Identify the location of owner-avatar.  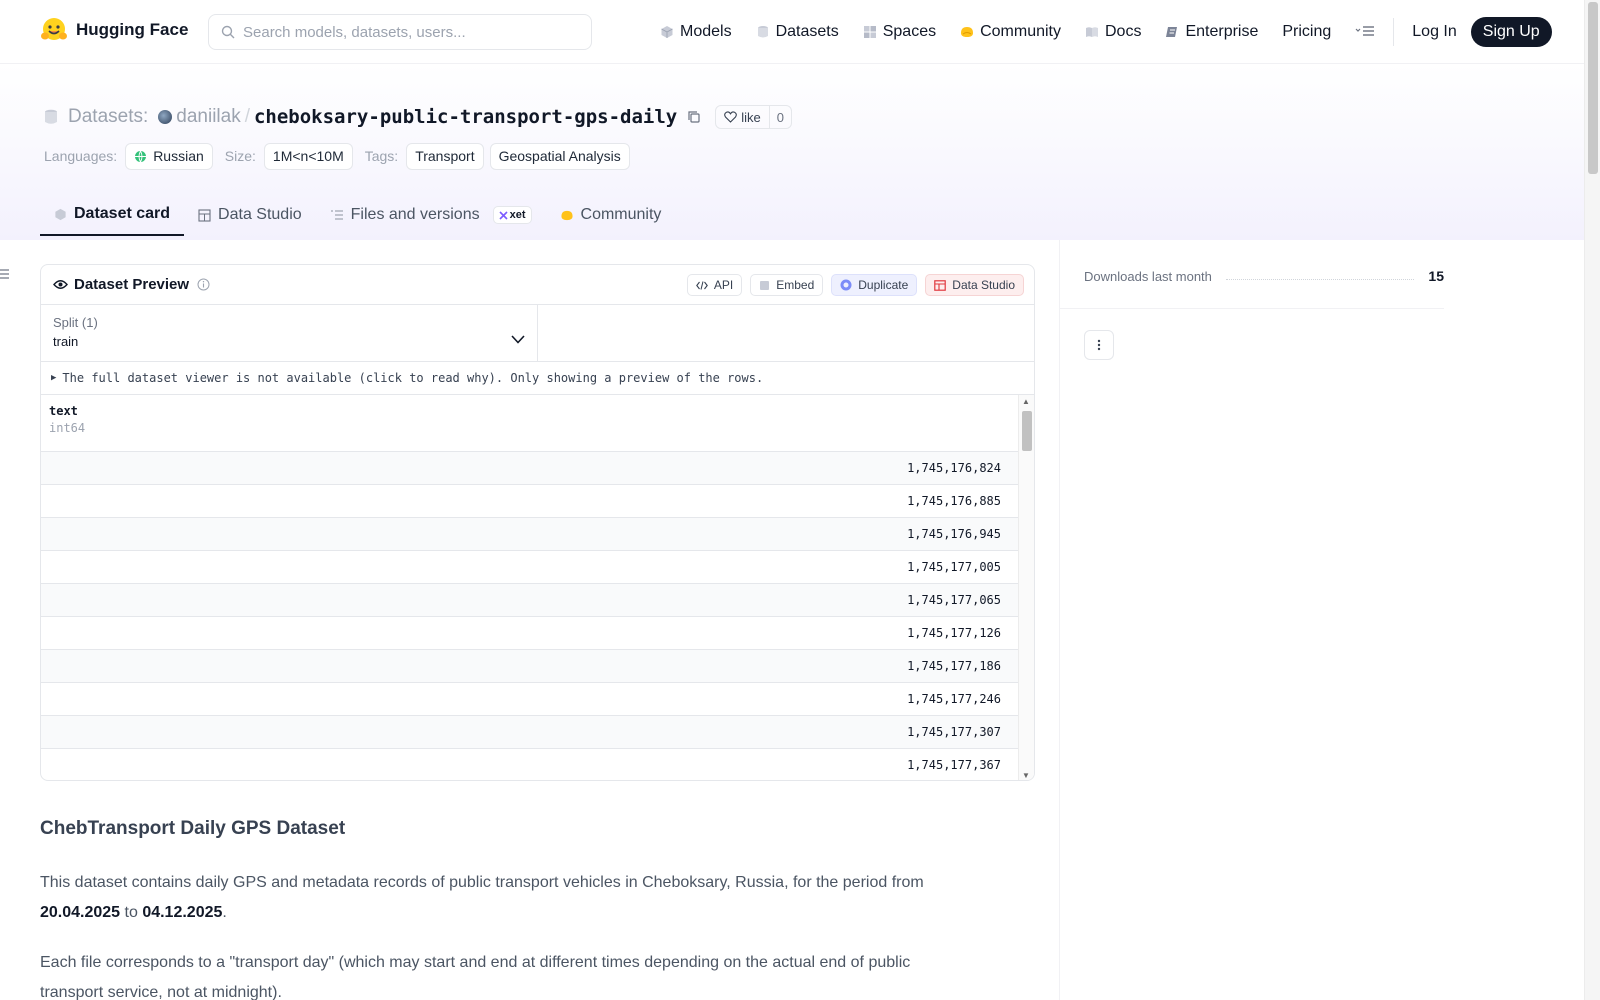
(165, 117).